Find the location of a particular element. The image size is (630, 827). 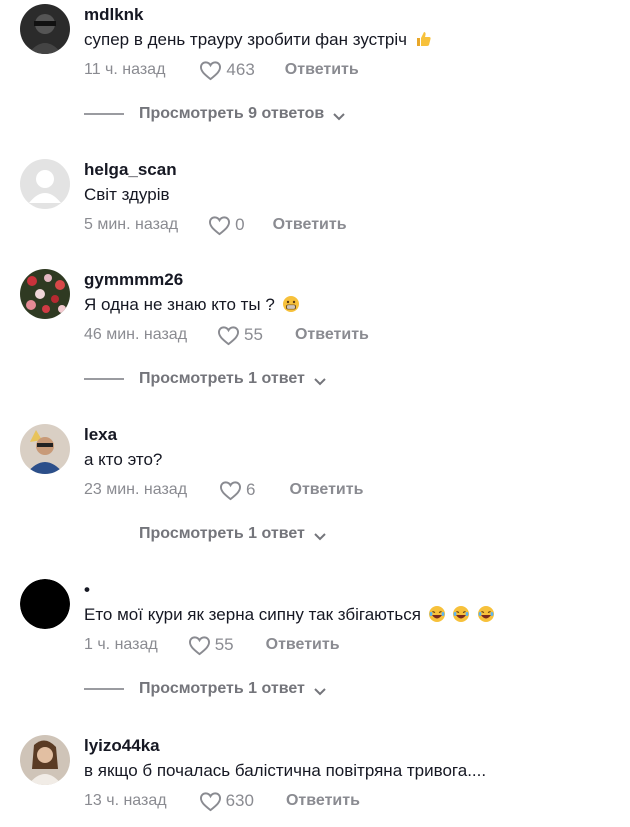

like-button: 0 is located at coordinates (226, 225).